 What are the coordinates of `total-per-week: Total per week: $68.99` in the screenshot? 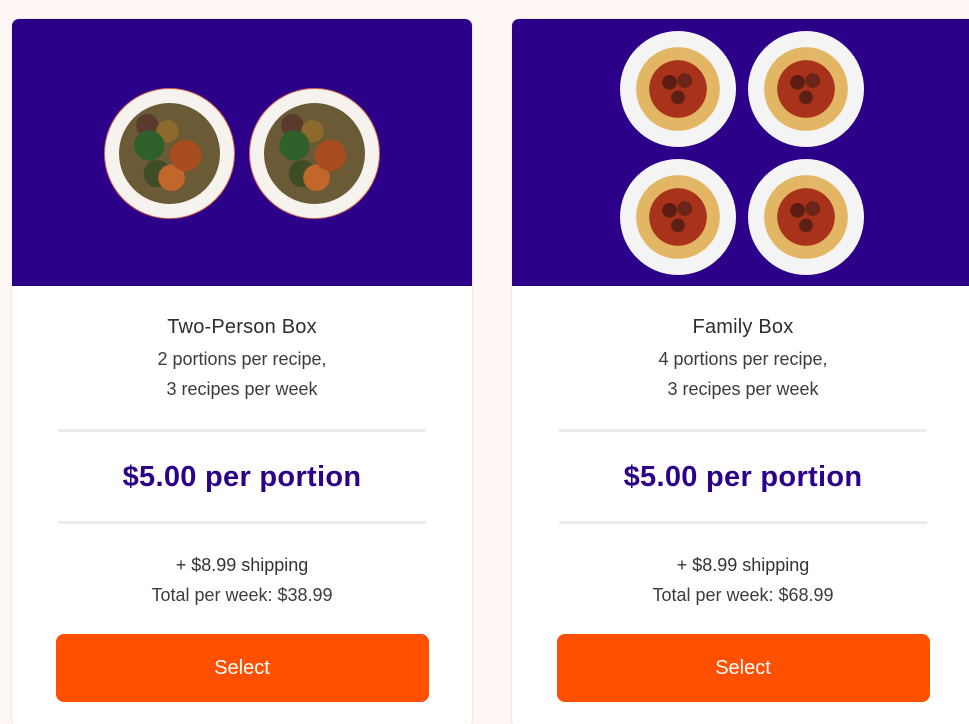 It's located at (743, 595).